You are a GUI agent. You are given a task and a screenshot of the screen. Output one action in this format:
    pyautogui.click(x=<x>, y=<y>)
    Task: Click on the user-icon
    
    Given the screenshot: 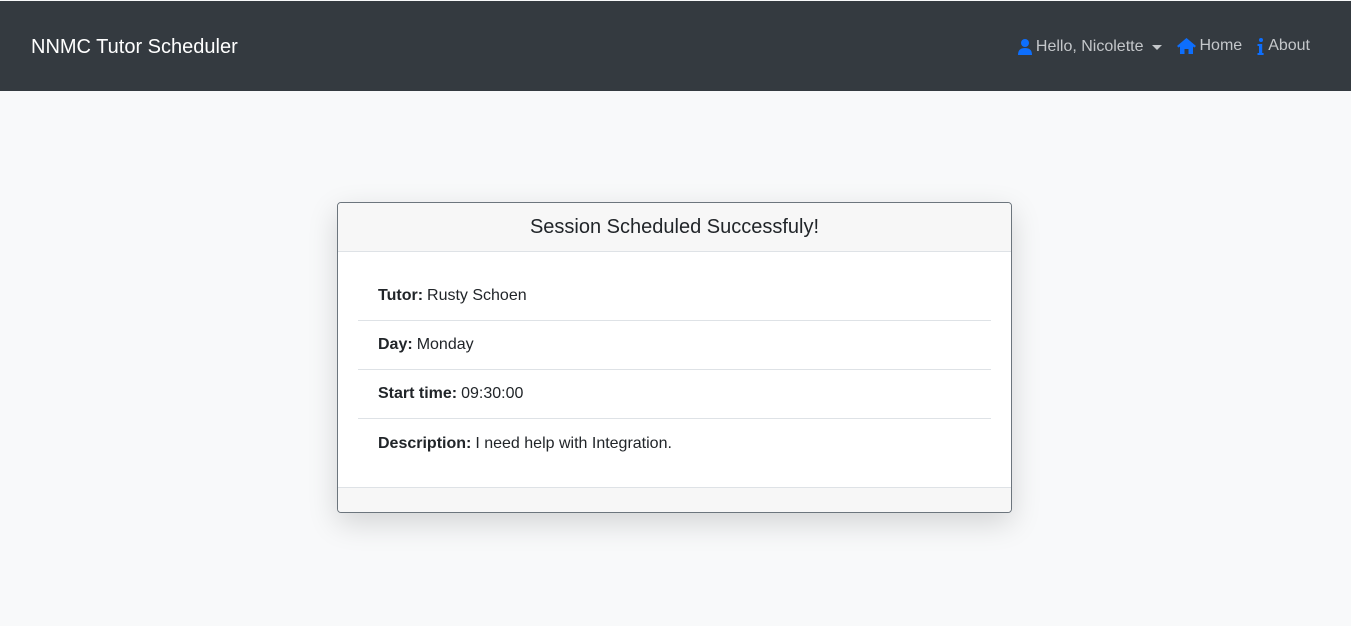 What is the action you would take?
    pyautogui.click(x=1024, y=47)
    